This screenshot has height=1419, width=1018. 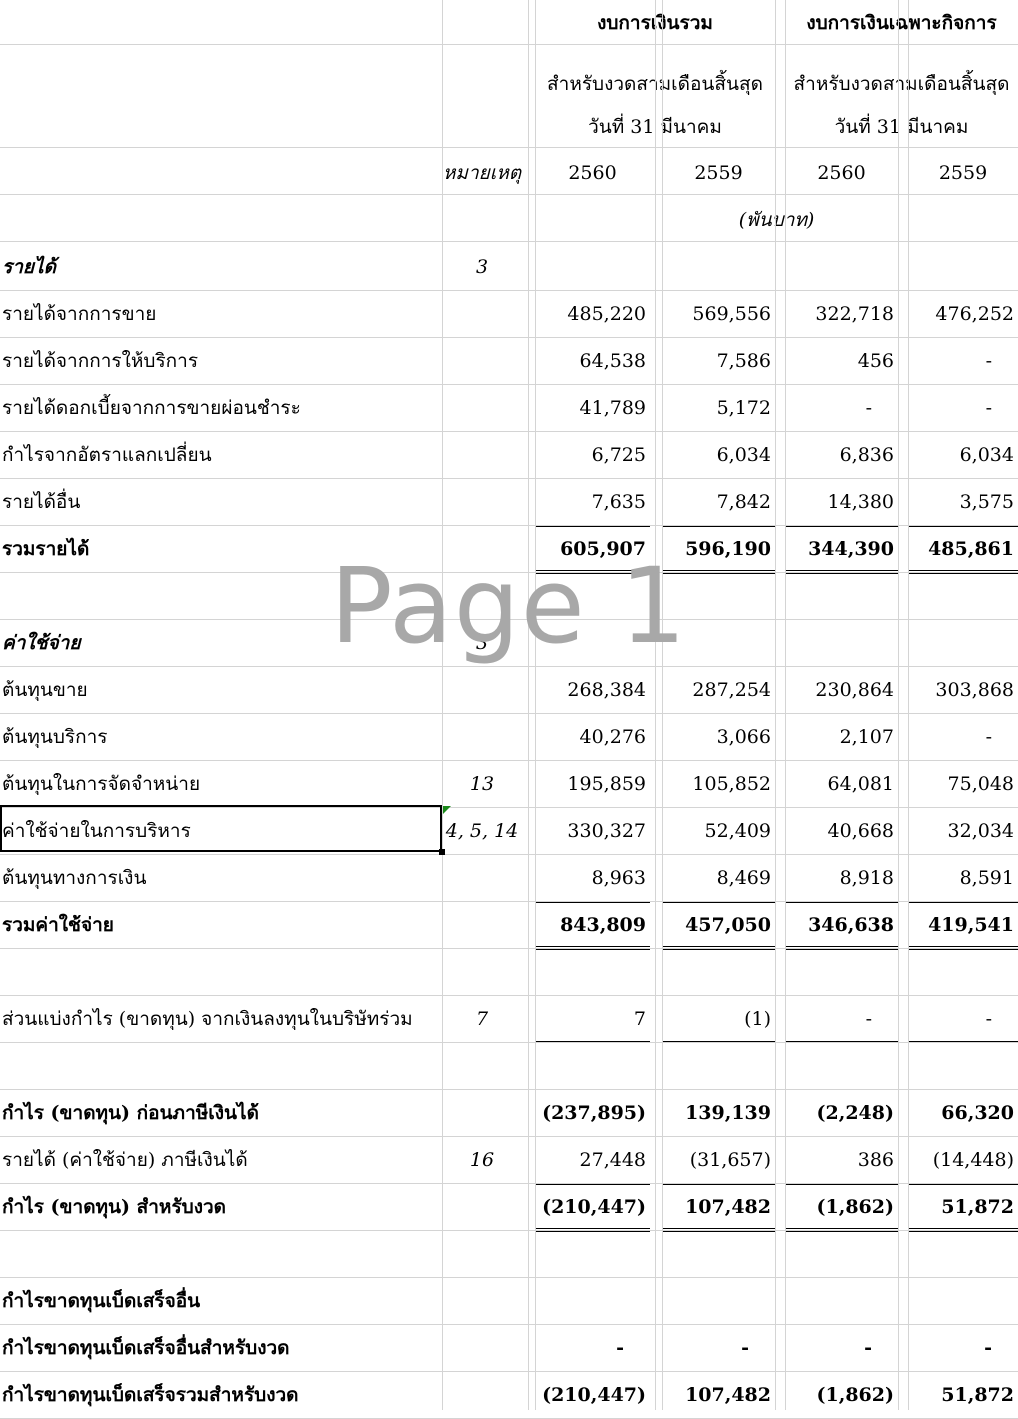 What do you see at coordinates (963, 173) in the screenshot?
I see `year-header-4: 2559` at bounding box center [963, 173].